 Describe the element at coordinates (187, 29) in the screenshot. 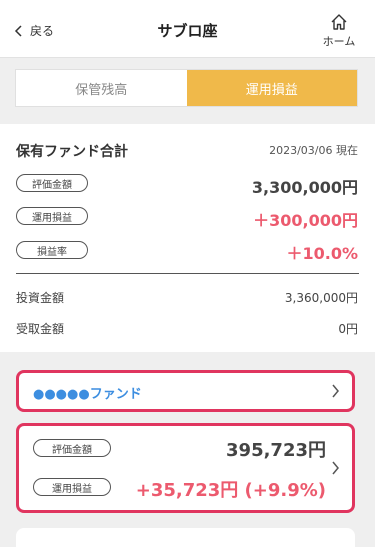

I see `app-header: 戻る サブロ座 ホーム` at that location.